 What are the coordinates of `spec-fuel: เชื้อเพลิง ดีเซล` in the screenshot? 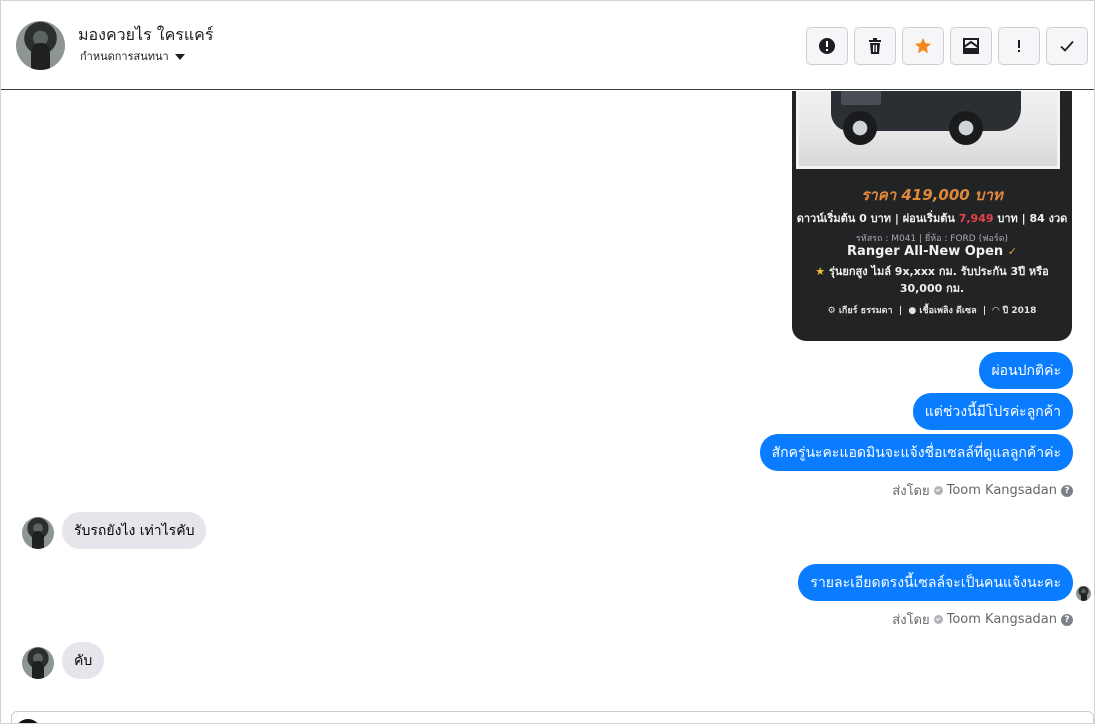 It's located at (948, 311).